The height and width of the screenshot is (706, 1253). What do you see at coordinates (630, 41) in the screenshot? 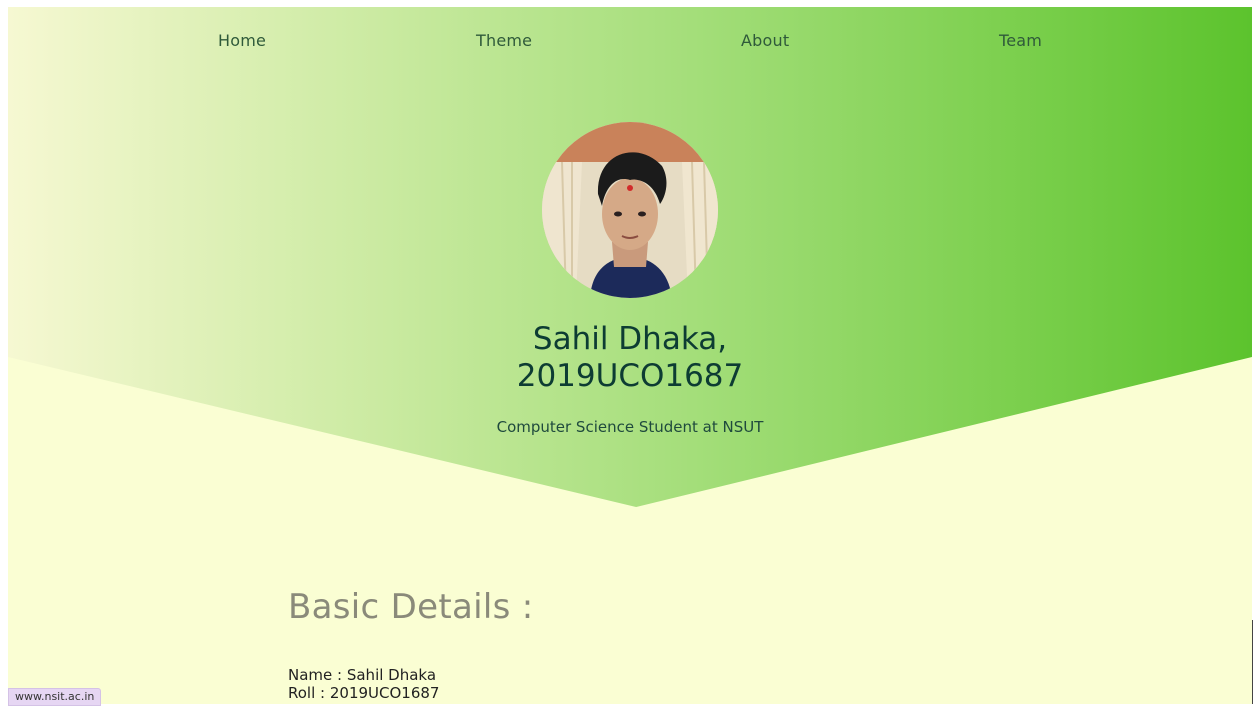
I see `top-nav: Home Theme About Team` at bounding box center [630, 41].